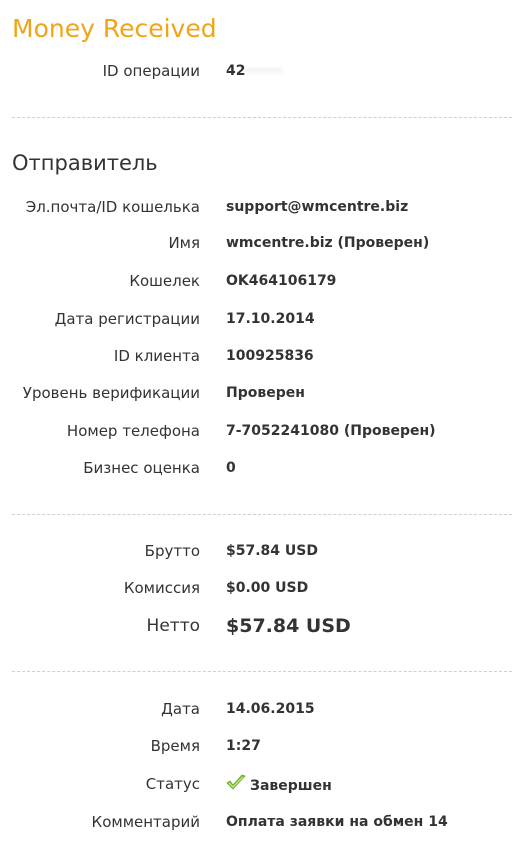 This screenshot has height=861, width=525. What do you see at coordinates (265, 393) in the screenshot?
I see `sender-value: Проверен` at bounding box center [265, 393].